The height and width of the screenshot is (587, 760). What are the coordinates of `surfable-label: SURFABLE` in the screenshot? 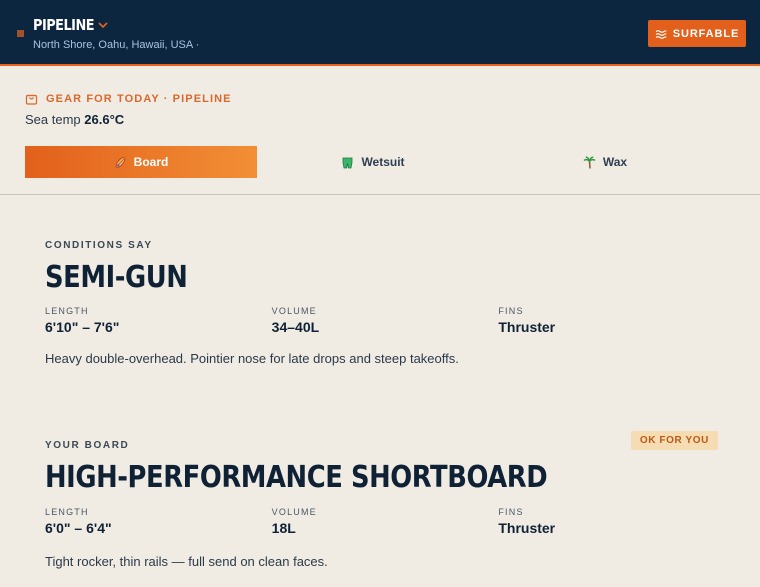 It's located at (706, 33).